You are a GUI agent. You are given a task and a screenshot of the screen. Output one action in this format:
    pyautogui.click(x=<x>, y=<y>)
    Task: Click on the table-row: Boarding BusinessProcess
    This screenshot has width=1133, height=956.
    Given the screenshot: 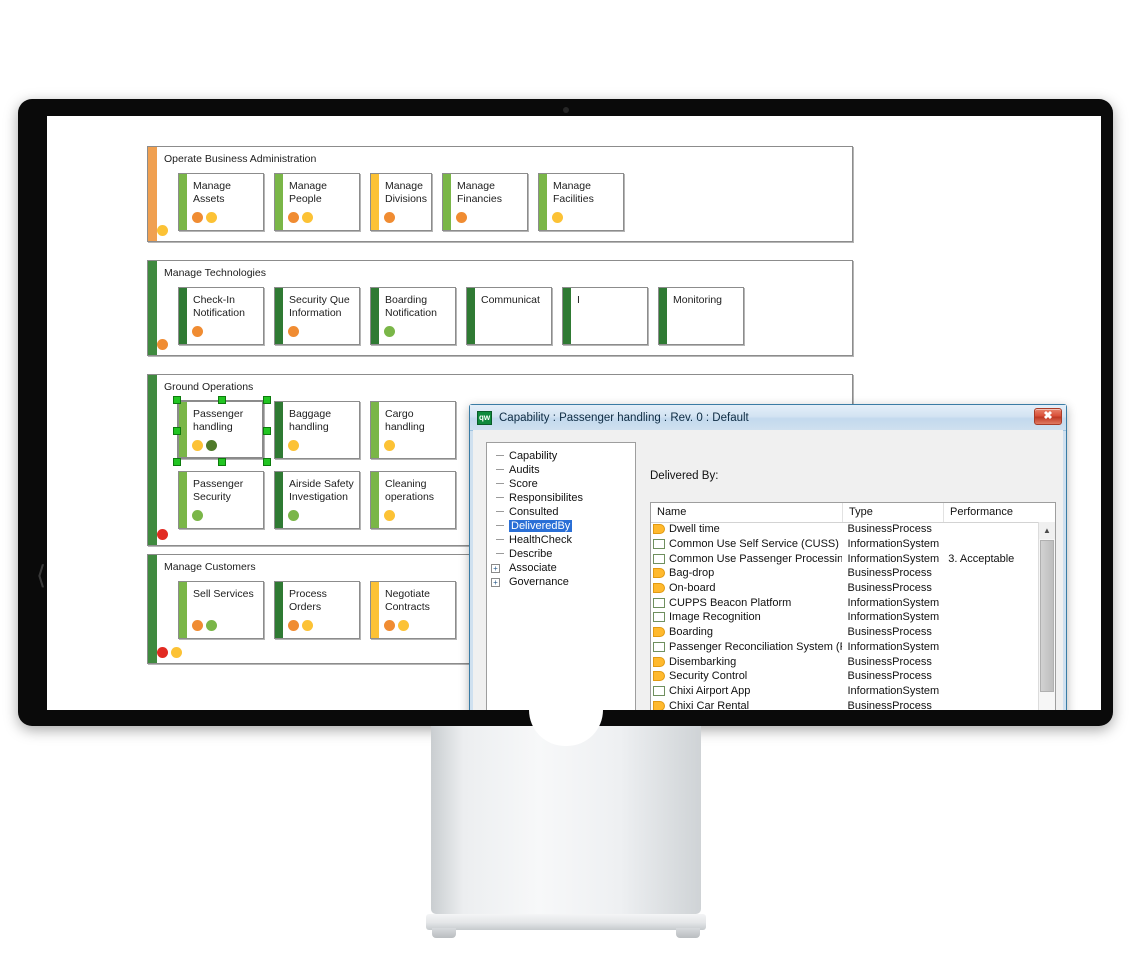 What is the action you would take?
    pyautogui.click(x=844, y=632)
    